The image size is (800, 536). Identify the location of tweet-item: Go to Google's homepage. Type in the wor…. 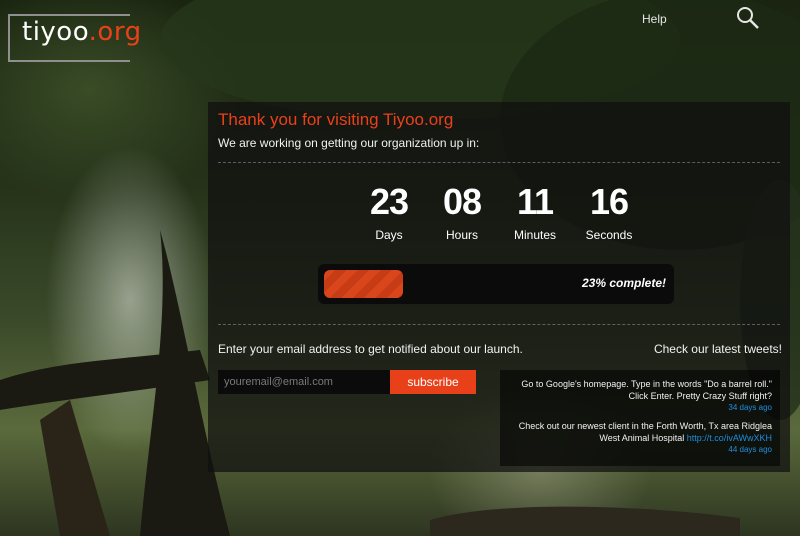
(642, 396).